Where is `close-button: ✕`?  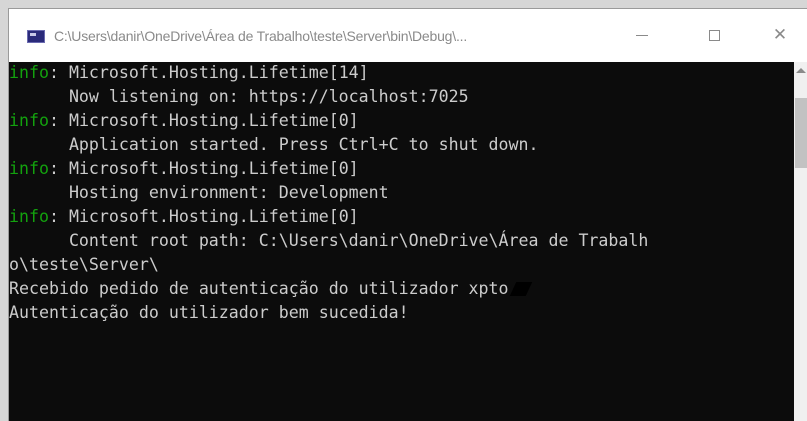 close-button: ✕ is located at coordinates (780, 35).